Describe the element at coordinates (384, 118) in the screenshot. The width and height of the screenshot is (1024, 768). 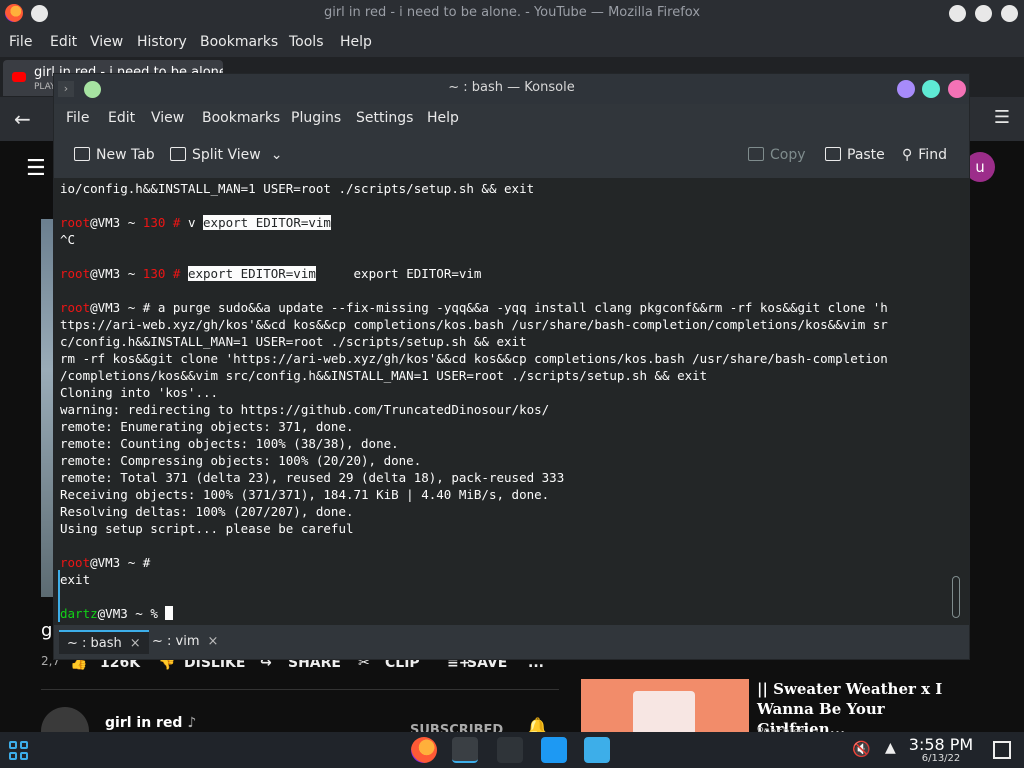
I see `menu-settings: Settings` at that location.